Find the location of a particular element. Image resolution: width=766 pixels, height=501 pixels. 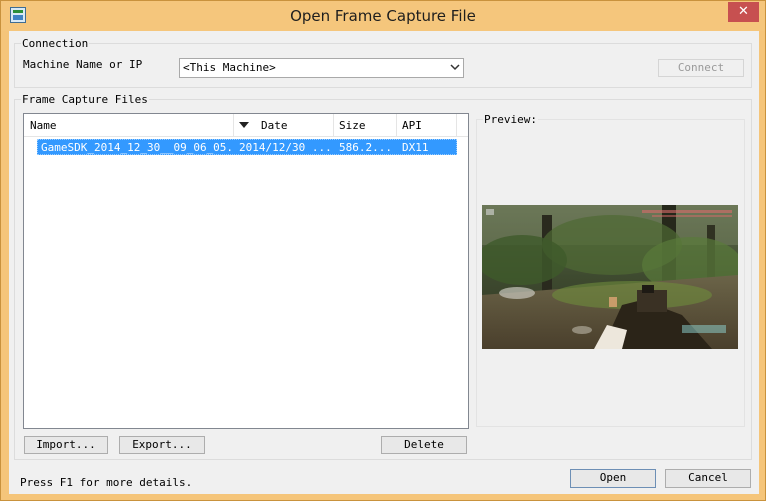

close-button: ✕ is located at coordinates (743, 12).